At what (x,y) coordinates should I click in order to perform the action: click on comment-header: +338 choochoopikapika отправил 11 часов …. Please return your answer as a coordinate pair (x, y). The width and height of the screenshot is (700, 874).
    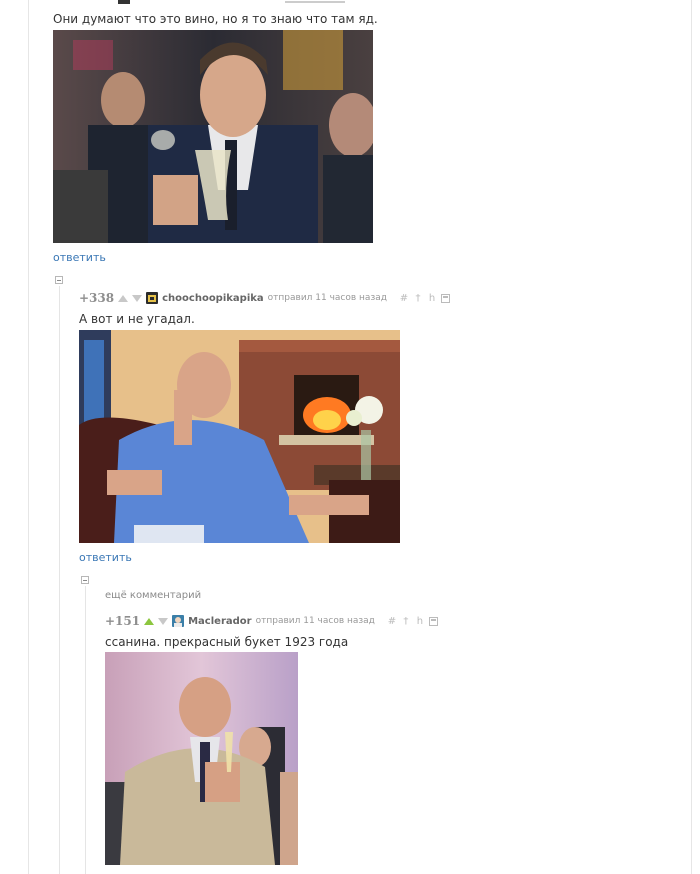
    Looking at the image, I should click on (264, 298).